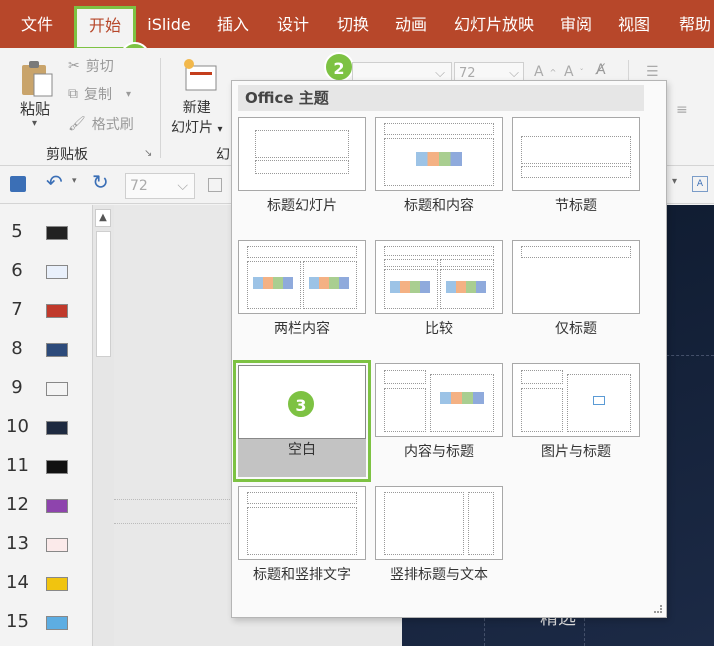  Describe the element at coordinates (105, 28) in the screenshot. I see `tab-home: 开始` at that location.